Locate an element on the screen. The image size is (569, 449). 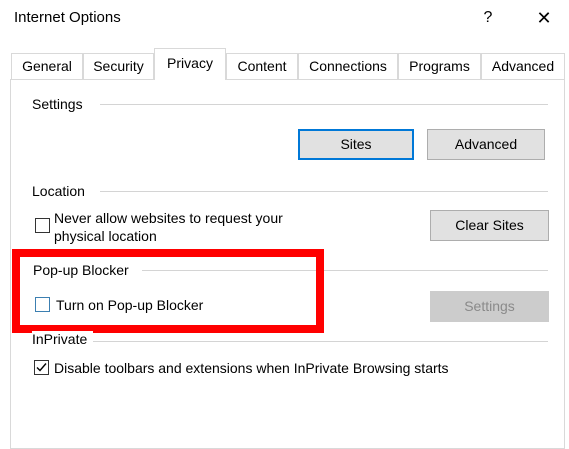
tab-security: Security is located at coordinates (118, 66).